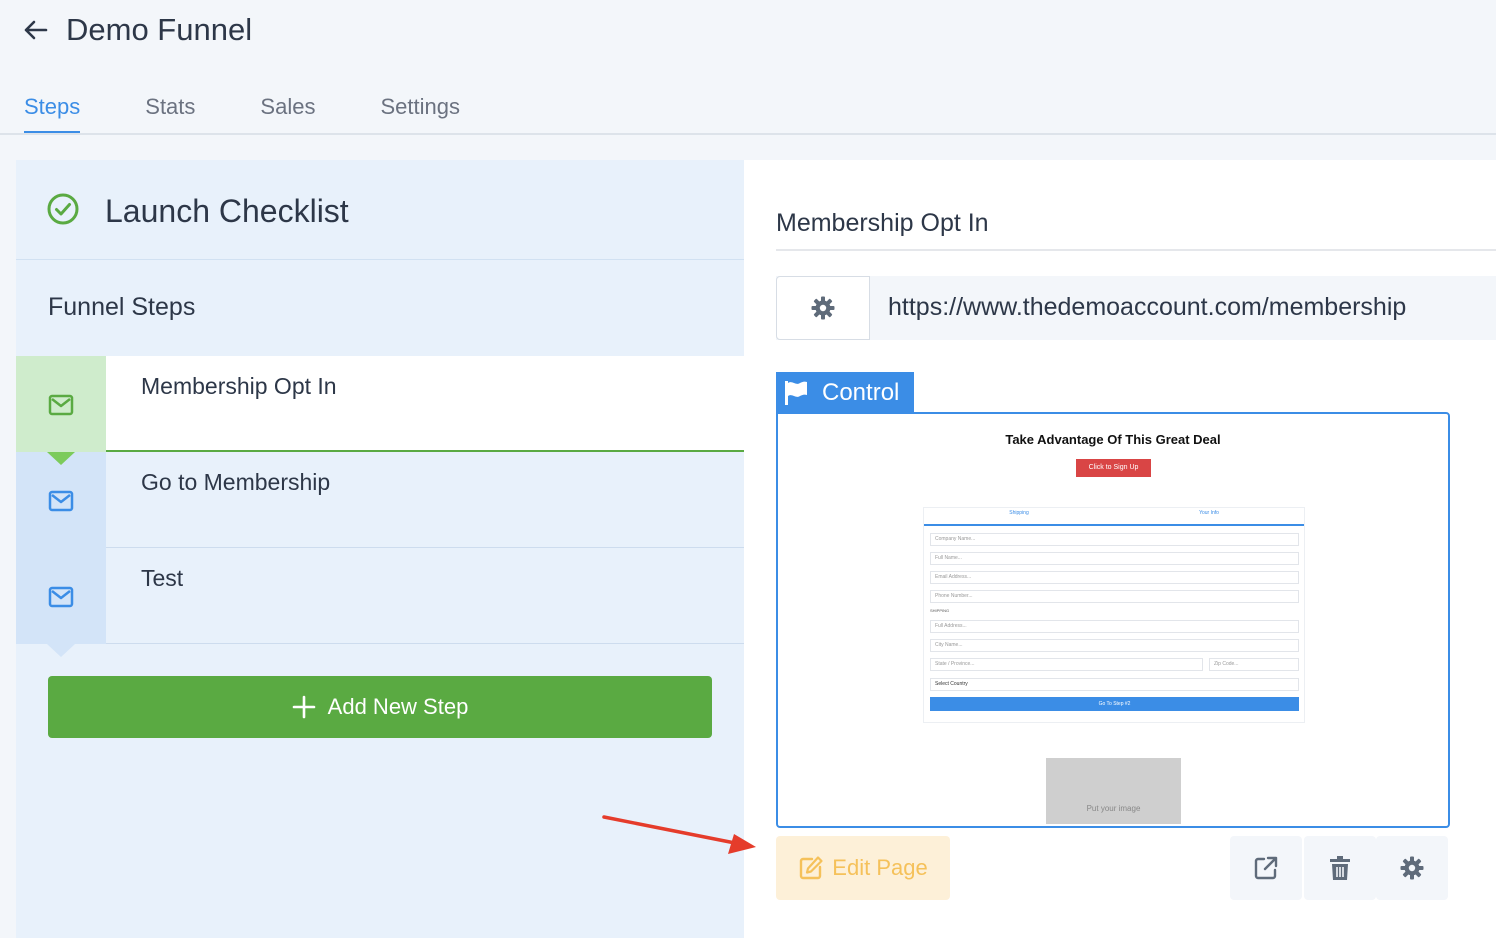  I want to click on page-header: Demo Funnel Steps Stats Sales Settings, so click(748, 67).